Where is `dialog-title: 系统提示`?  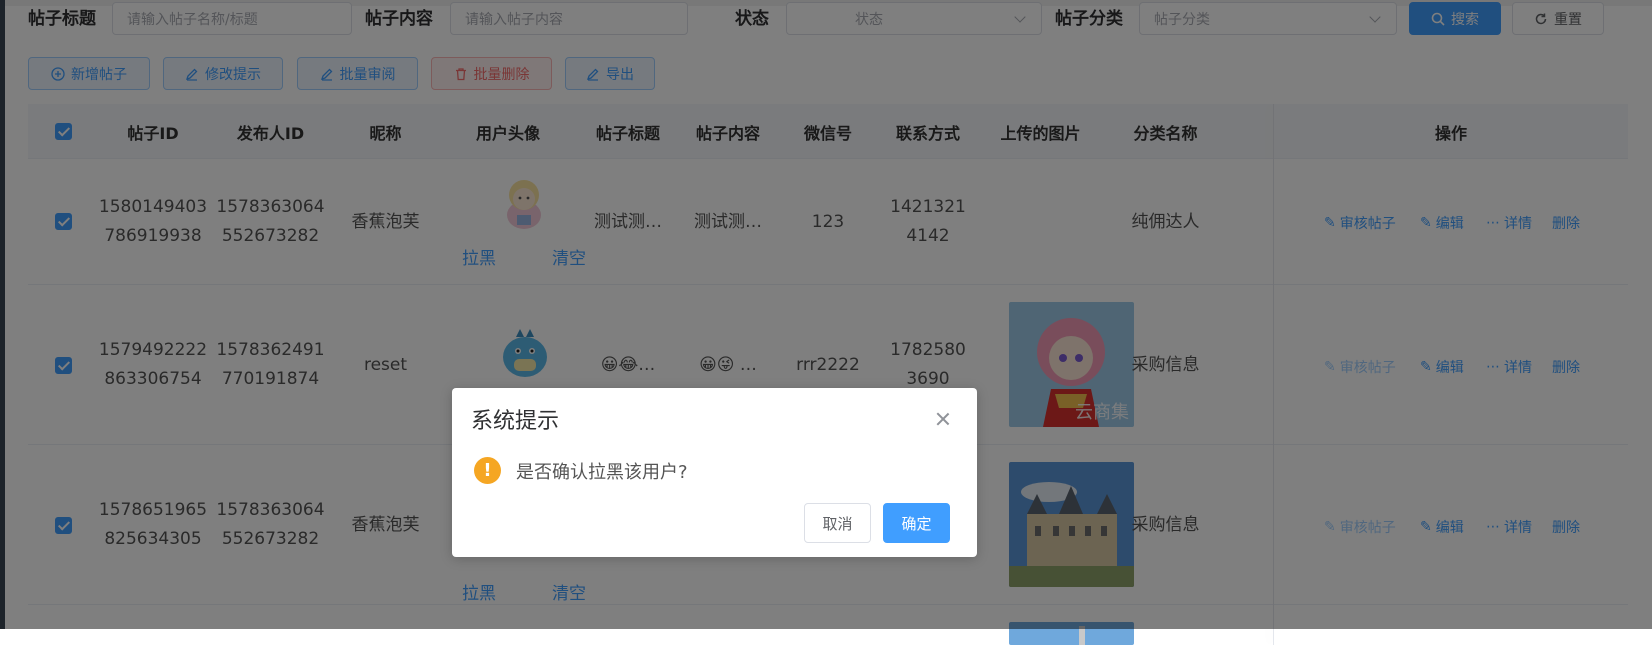 dialog-title: 系统提示 is located at coordinates (515, 421).